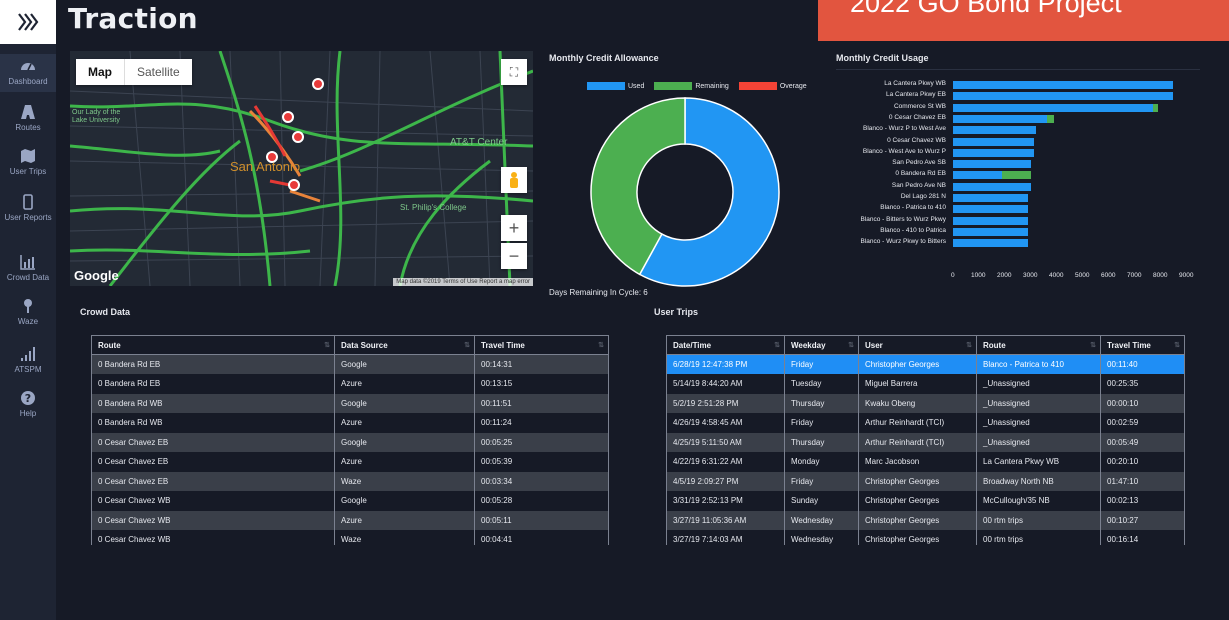 The width and height of the screenshot is (1229, 620). What do you see at coordinates (350, 462) in the screenshot?
I see `table-row: 0 Cesar Chavez EB Azure 00:05:39` at bounding box center [350, 462].